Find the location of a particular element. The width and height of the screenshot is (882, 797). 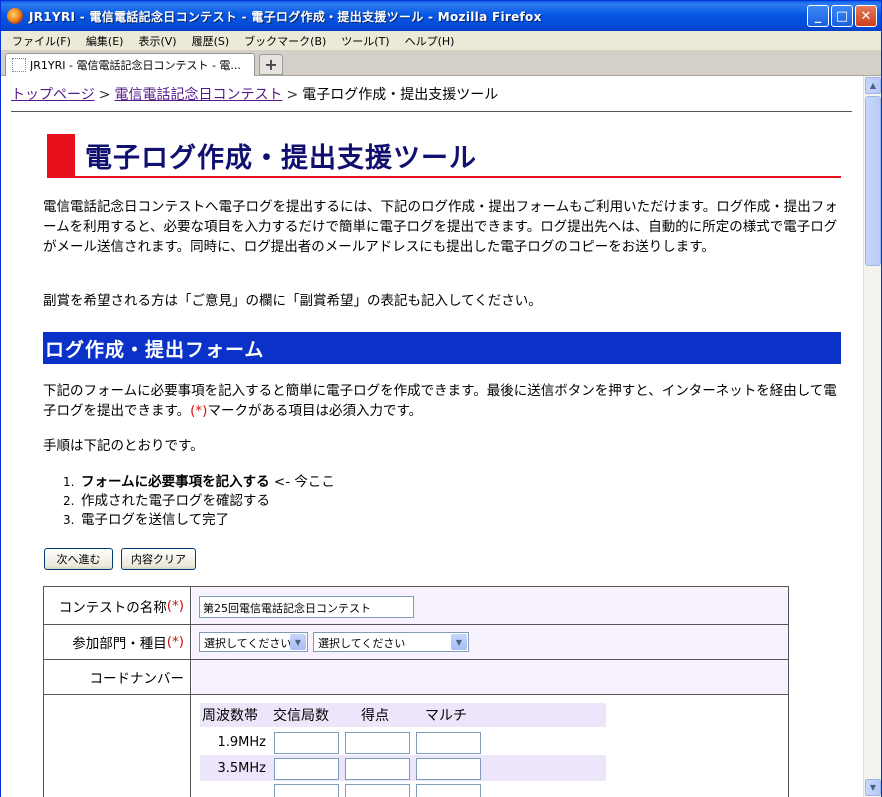

title-accent-block is located at coordinates (61, 155).